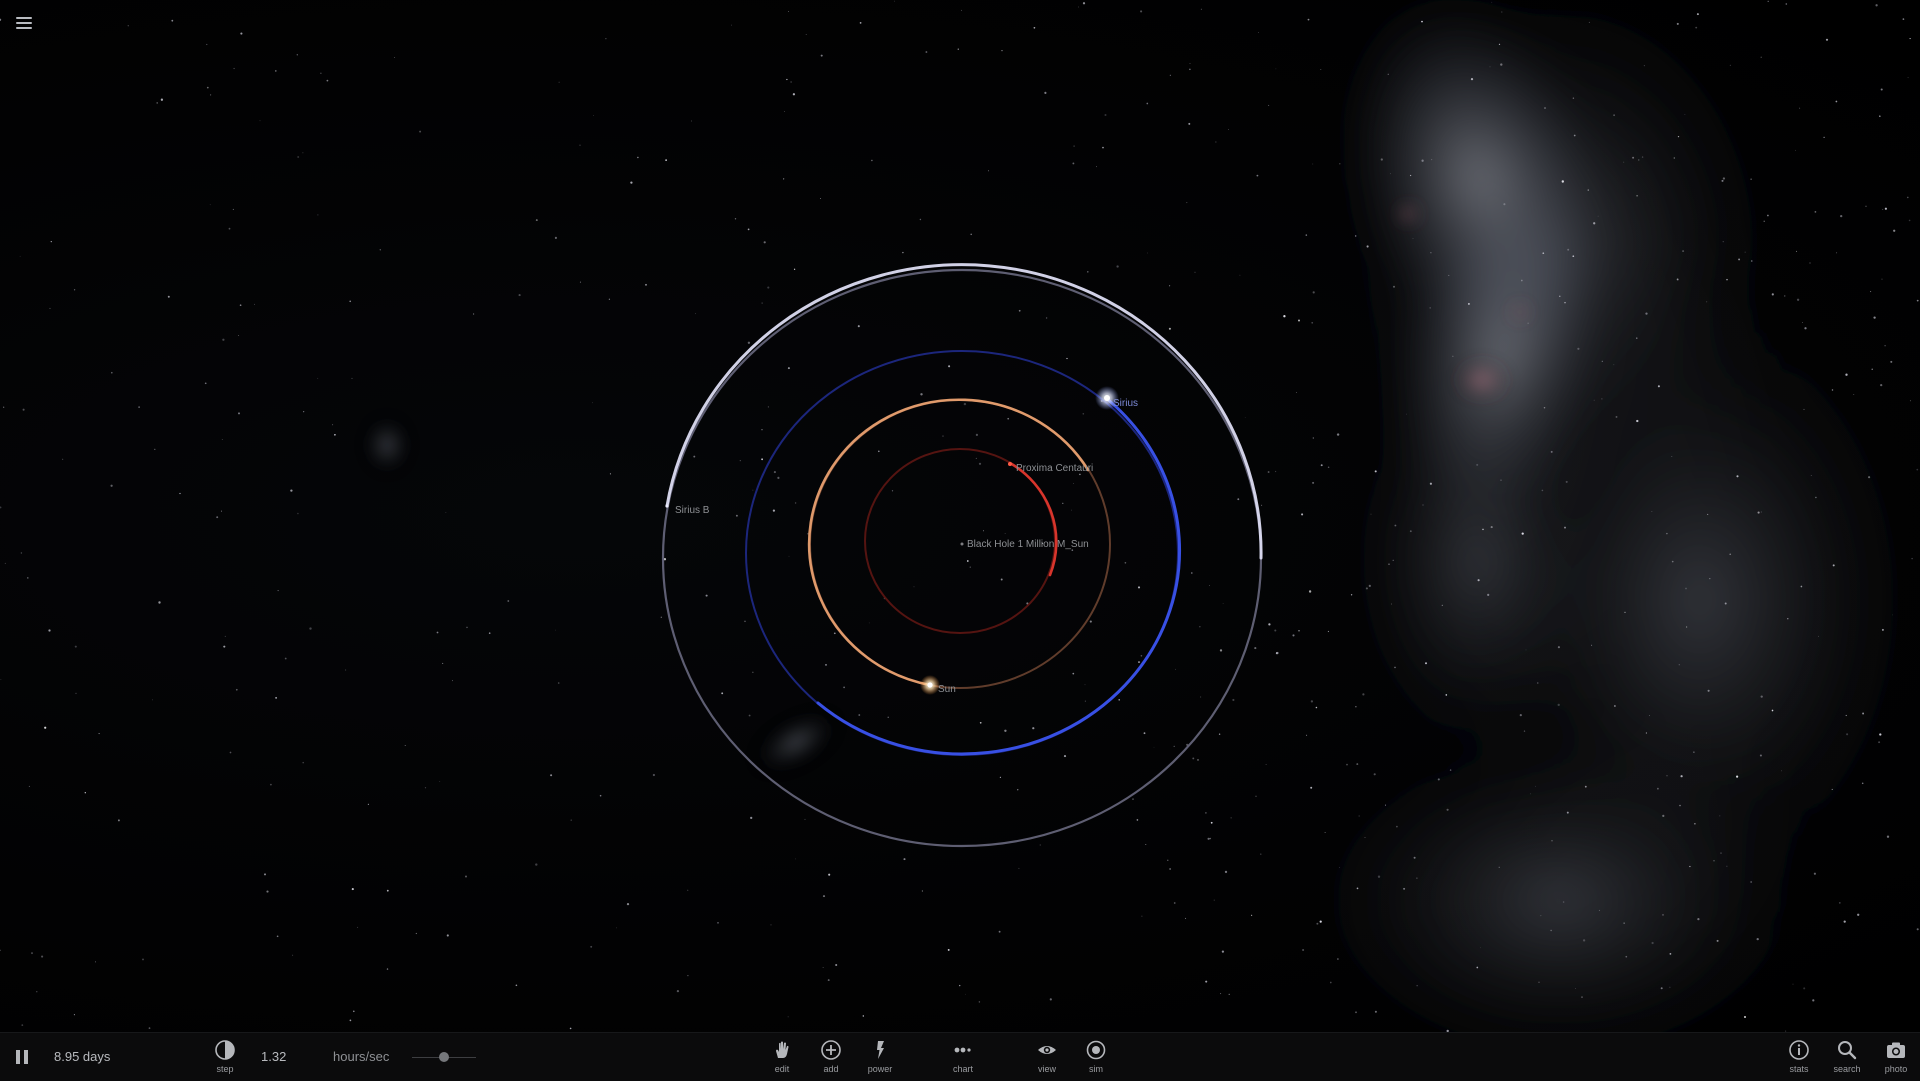 The width and height of the screenshot is (1920, 1081). I want to click on black-hole-marker, so click(962, 544).